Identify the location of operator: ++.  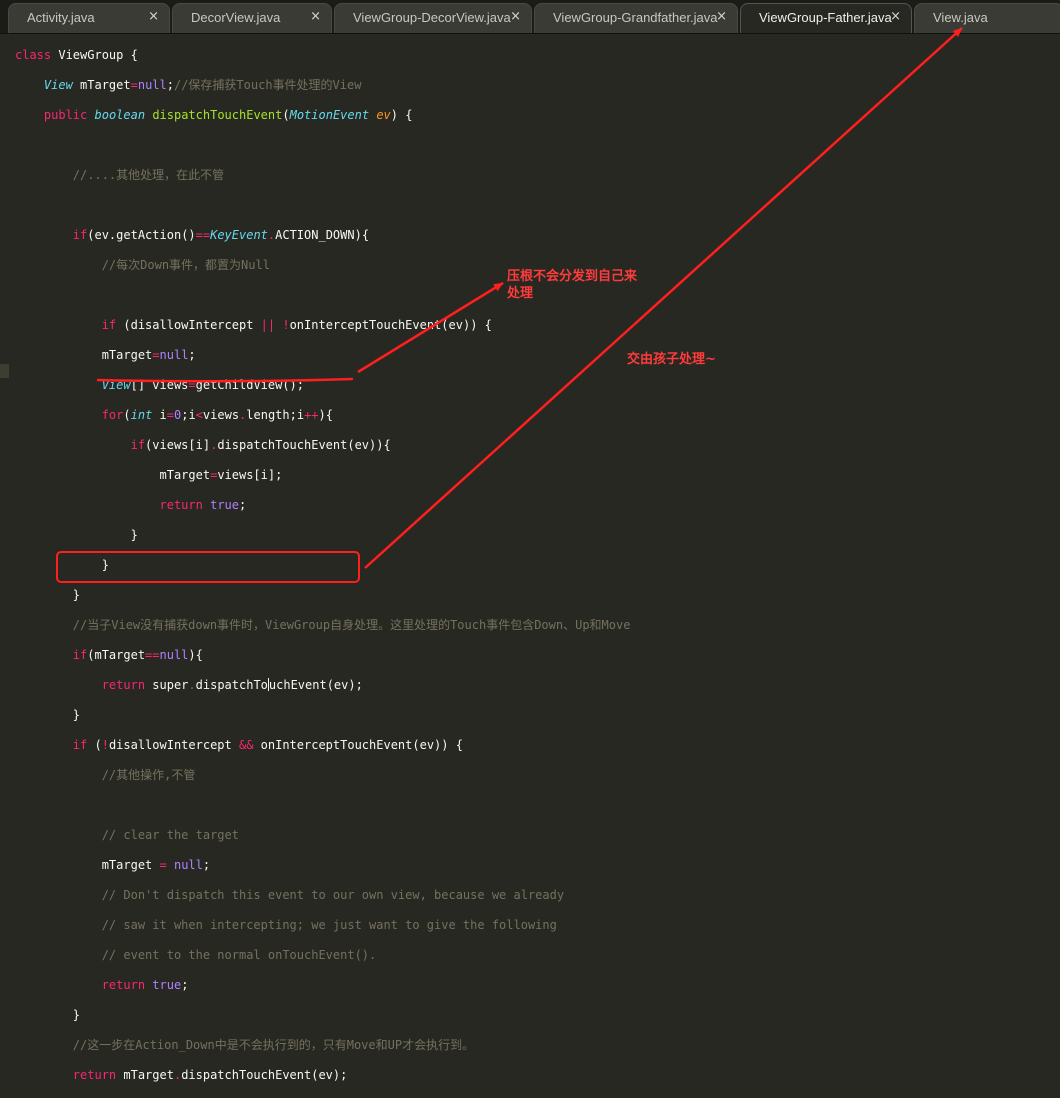
(311, 415).